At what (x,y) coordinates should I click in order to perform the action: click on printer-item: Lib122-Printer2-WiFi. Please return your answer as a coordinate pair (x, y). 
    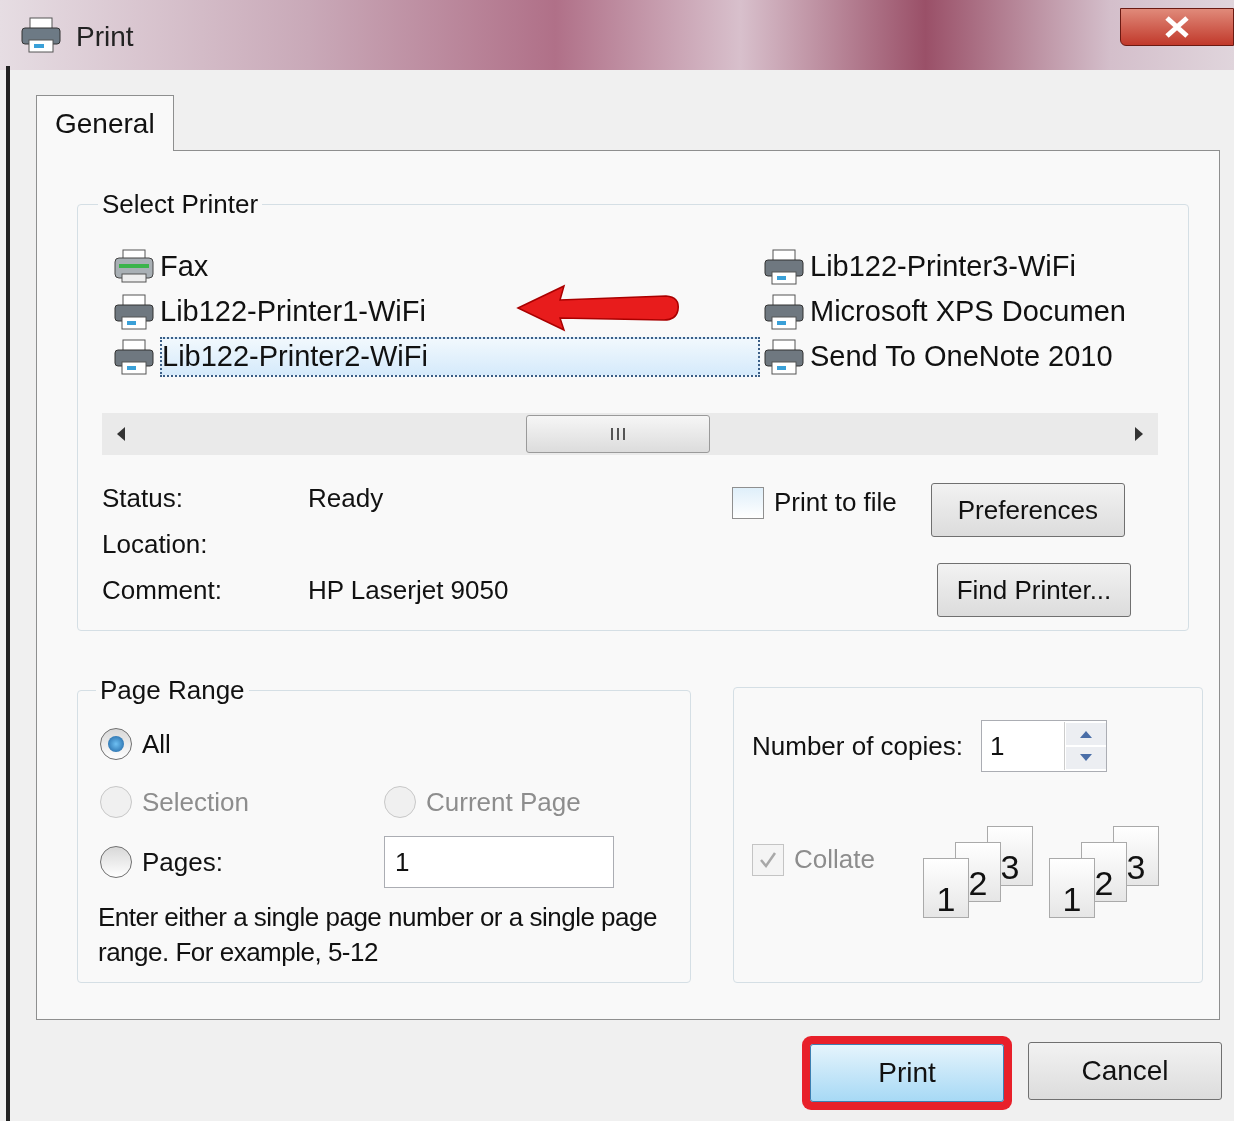
    Looking at the image, I should click on (460, 356).